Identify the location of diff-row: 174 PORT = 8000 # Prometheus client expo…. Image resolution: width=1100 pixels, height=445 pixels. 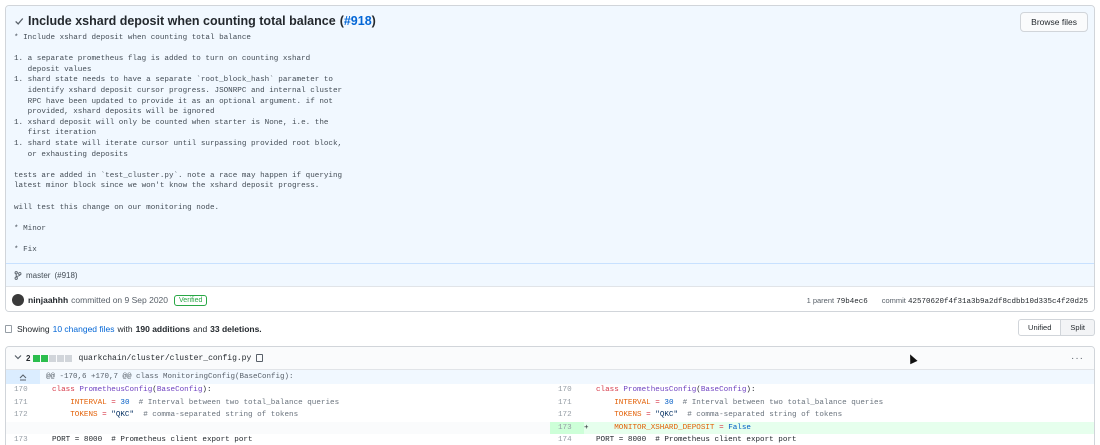
(822, 439).